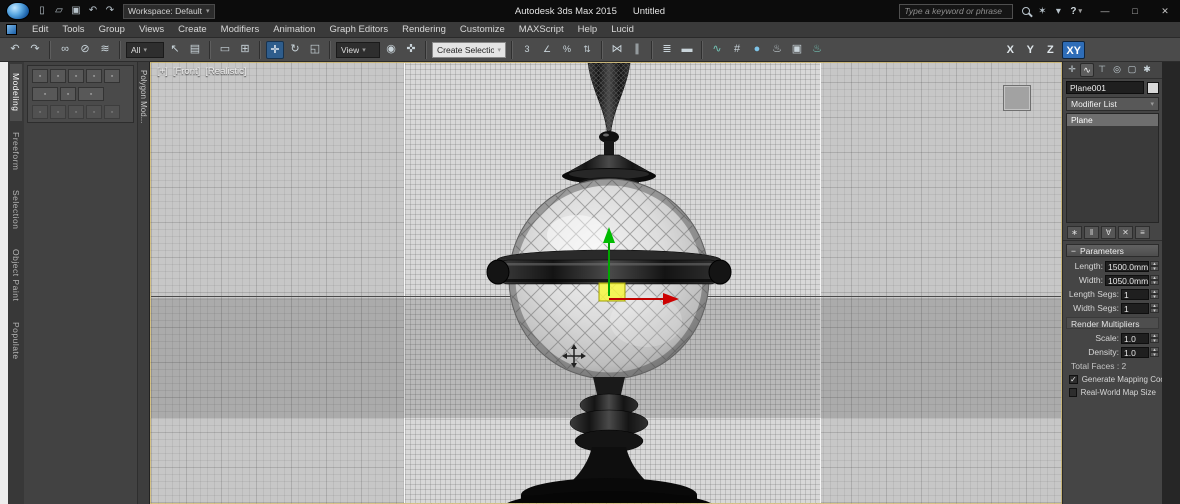 The image size is (1180, 504). What do you see at coordinates (391, 50) in the screenshot?
I see `use-pivot-center-icon: ◉` at bounding box center [391, 50].